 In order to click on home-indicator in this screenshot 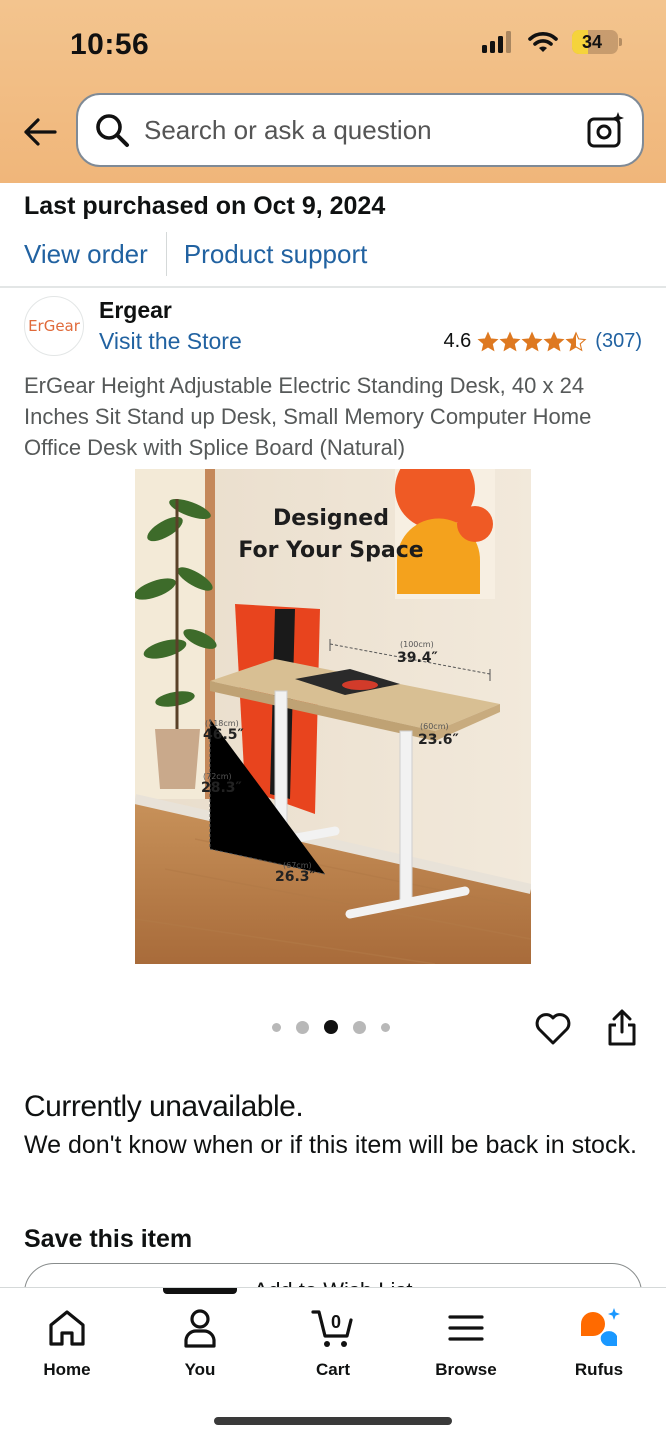, I will do `click(333, 1421)`.